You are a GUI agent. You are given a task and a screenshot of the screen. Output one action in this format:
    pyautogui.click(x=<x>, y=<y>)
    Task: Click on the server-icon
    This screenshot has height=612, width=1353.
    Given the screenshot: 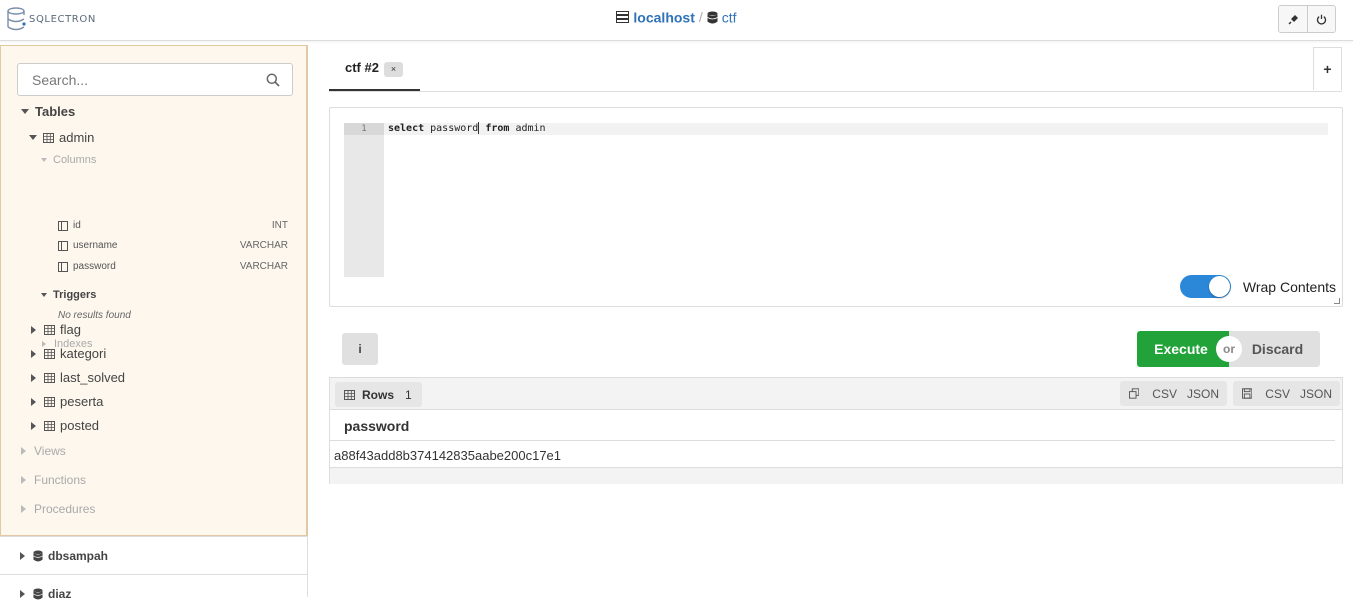 What is the action you would take?
    pyautogui.click(x=623, y=17)
    